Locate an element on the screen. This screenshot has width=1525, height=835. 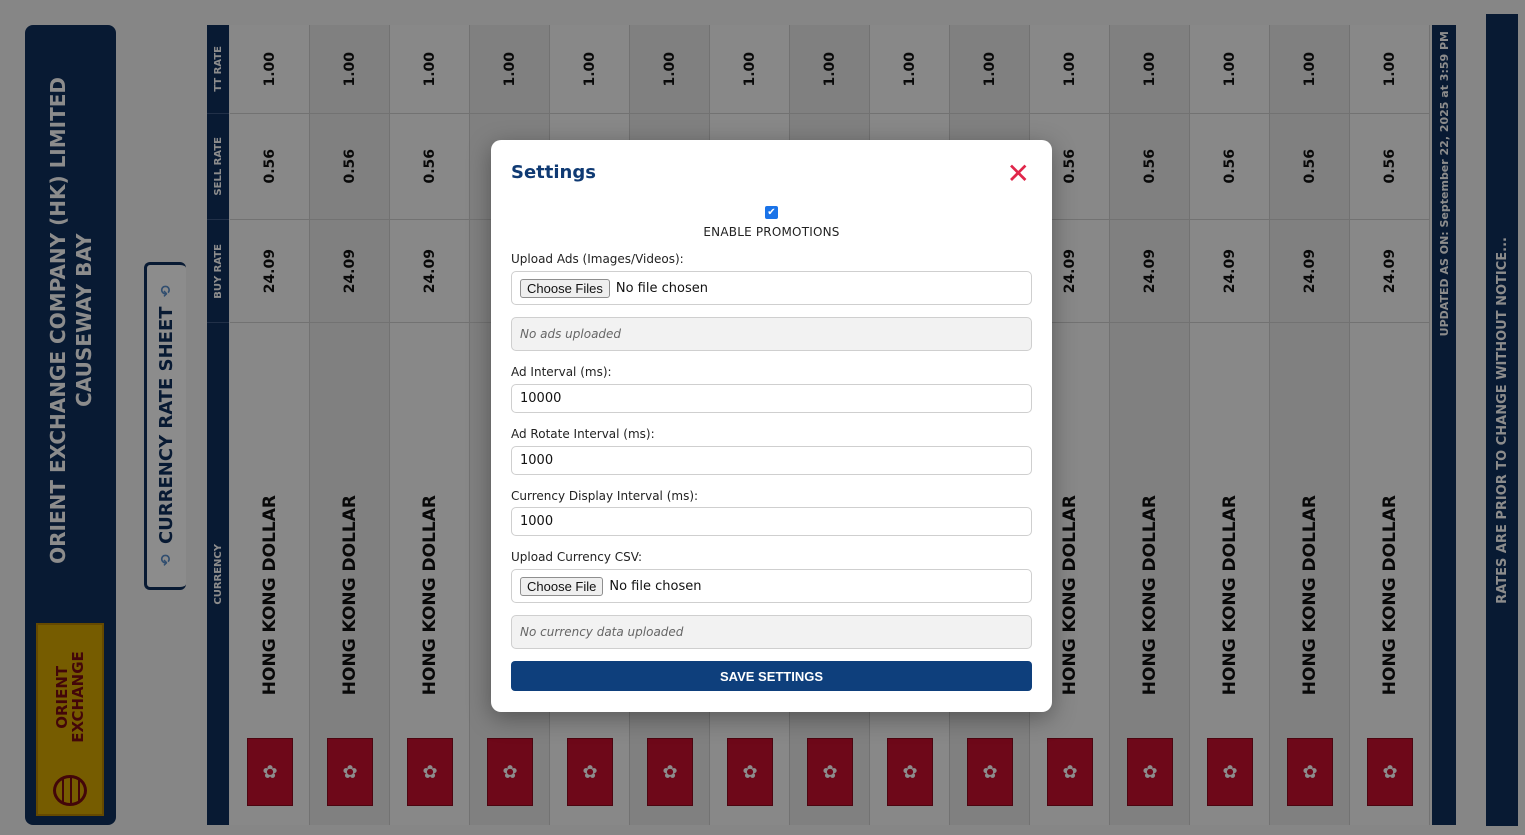
currency-display-field: 1000 is located at coordinates (771, 521).